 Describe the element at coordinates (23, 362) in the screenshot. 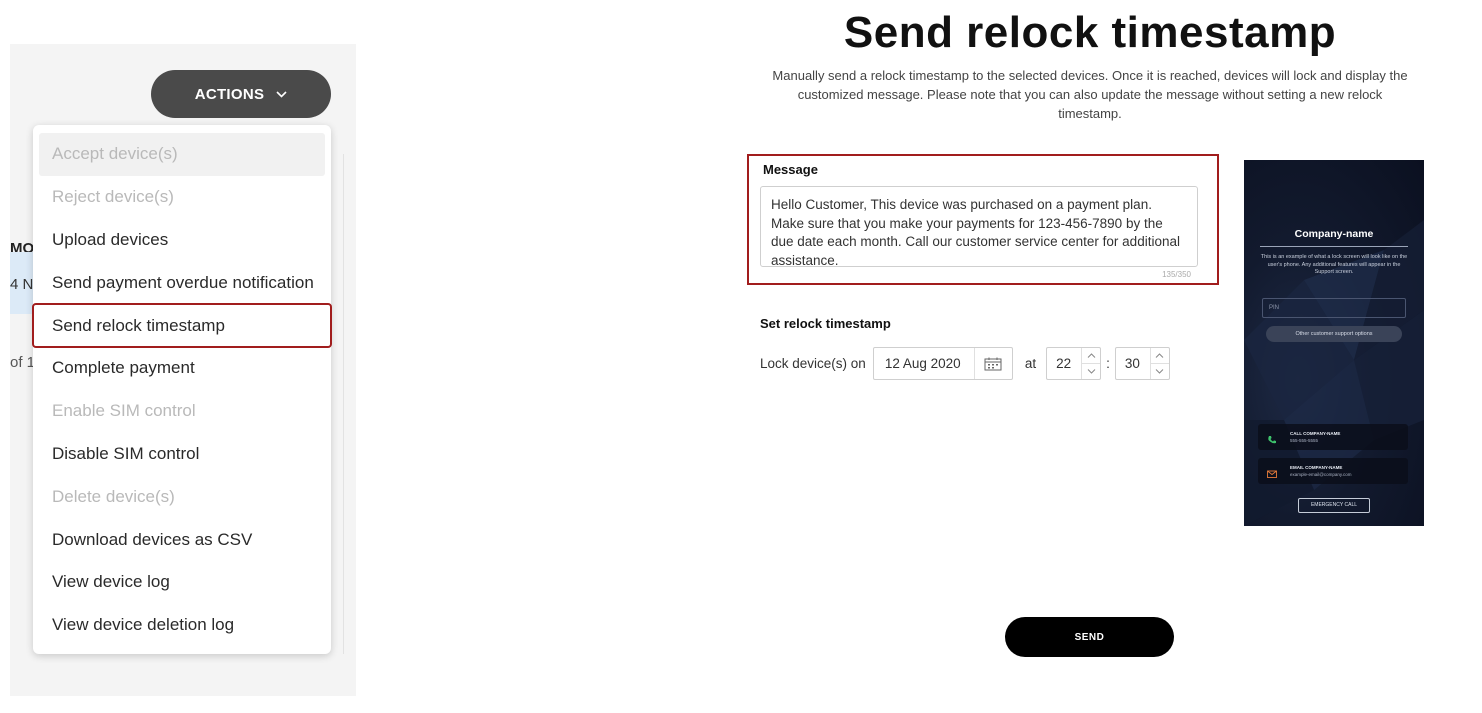

I see `pager-partial: of 1` at that location.